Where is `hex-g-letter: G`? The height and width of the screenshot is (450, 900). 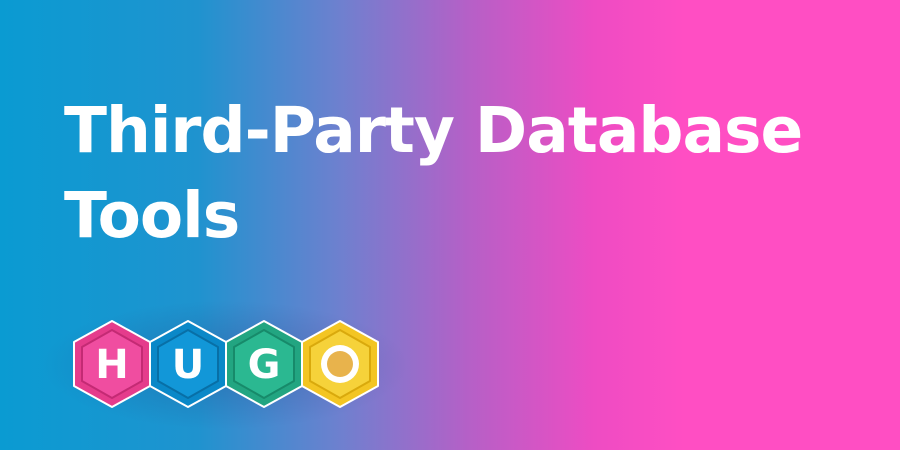
hex-g-letter: G is located at coordinates (264, 365).